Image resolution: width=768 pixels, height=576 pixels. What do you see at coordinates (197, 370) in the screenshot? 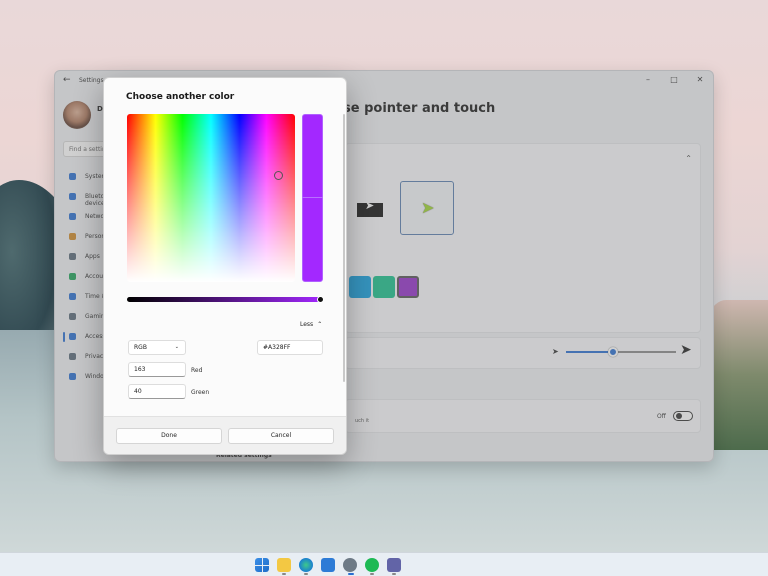
I see `red-label: Red` at bounding box center [197, 370].